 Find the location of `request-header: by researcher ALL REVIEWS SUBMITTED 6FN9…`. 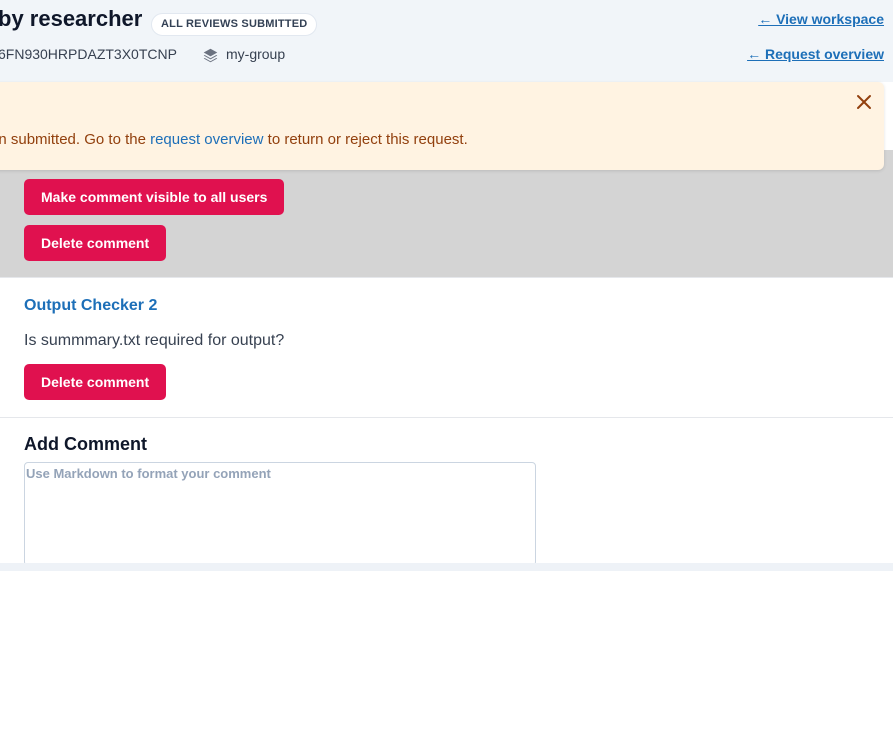

request-header: by researcher ALL REVIEWS SUBMITTED 6FN9… is located at coordinates (446, 41).